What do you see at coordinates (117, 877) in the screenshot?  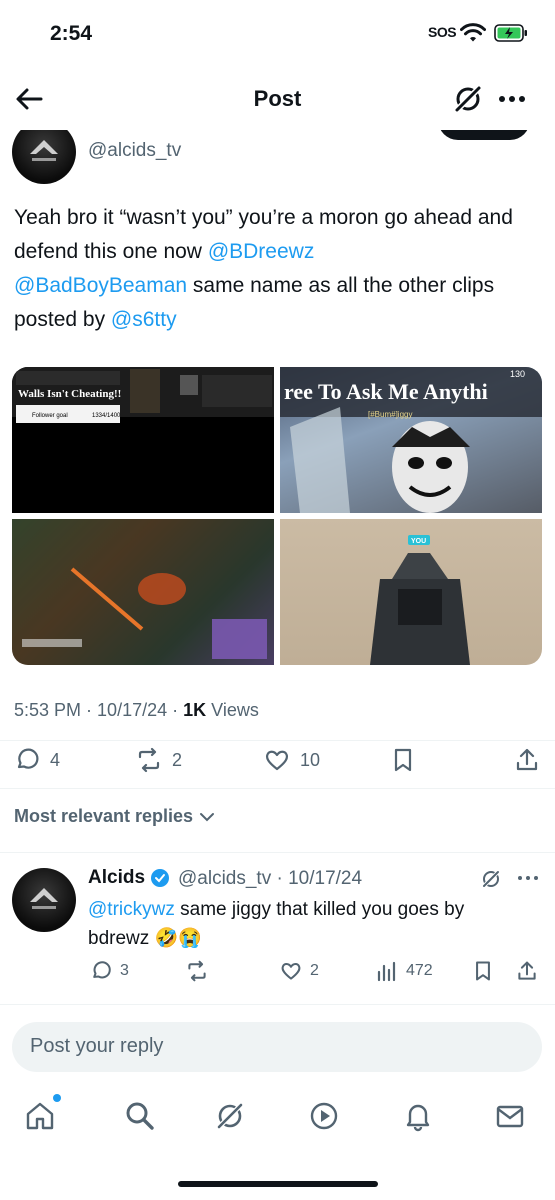 I see `reply-author-label: Alcids` at bounding box center [117, 877].